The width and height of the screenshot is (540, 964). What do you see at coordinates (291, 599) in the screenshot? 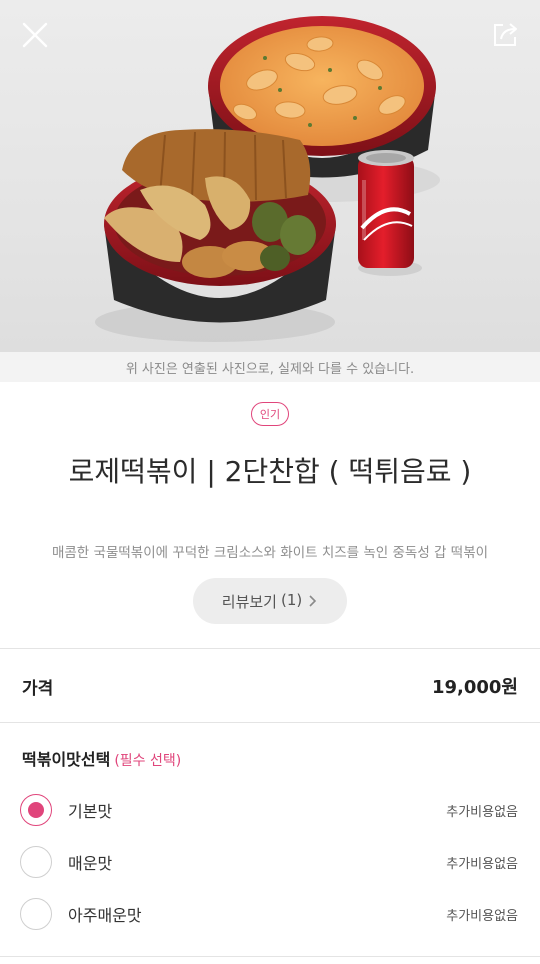
I see `review-count: (1)` at bounding box center [291, 599].